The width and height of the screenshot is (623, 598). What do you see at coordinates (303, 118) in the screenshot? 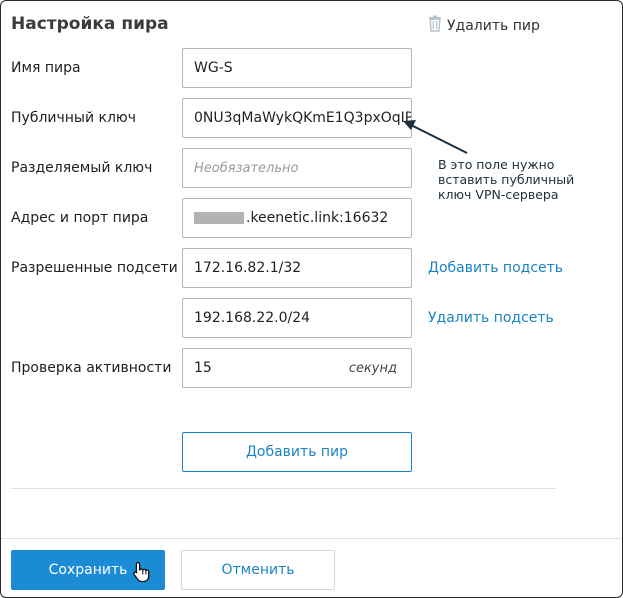
I see `public-key-value: 0NU3qMaWykQKmE1Q3pxOqIP8` at bounding box center [303, 118].